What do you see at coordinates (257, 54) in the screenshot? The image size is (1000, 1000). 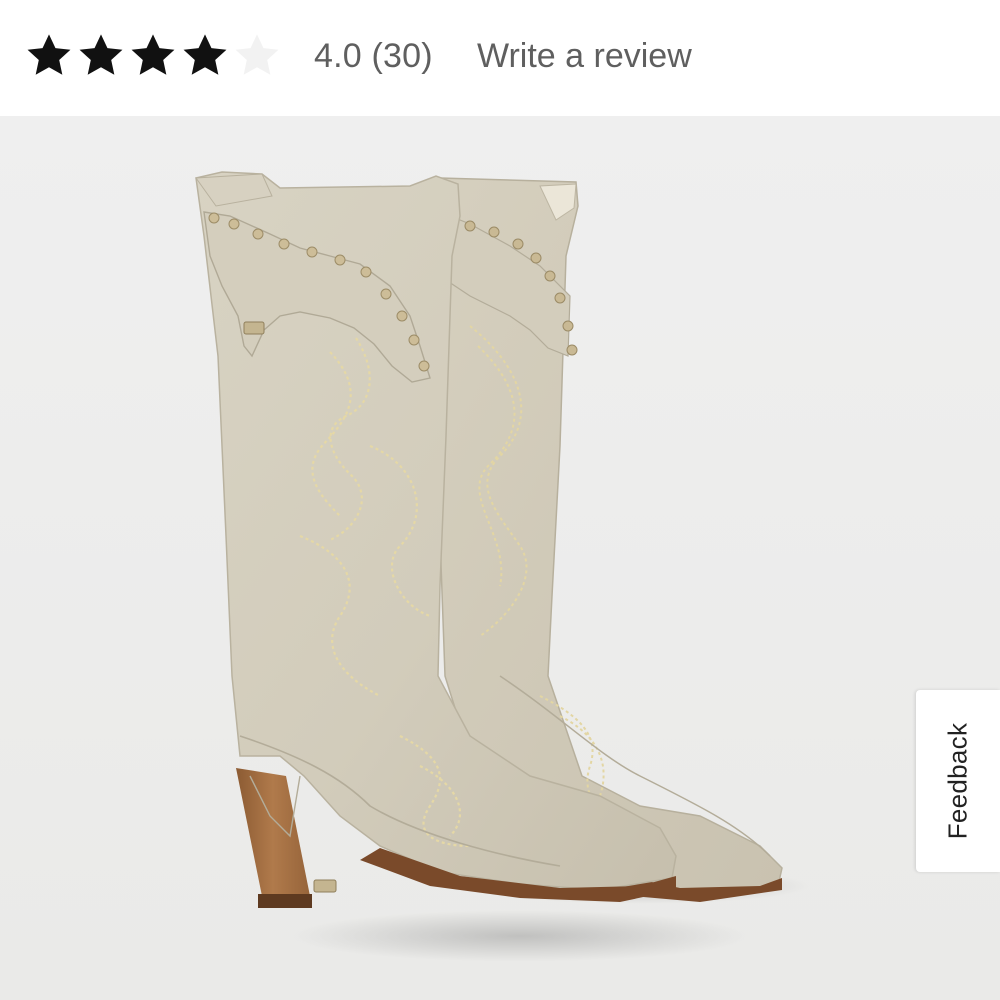 I see `star-empty-icon` at bounding box center [257, 54].